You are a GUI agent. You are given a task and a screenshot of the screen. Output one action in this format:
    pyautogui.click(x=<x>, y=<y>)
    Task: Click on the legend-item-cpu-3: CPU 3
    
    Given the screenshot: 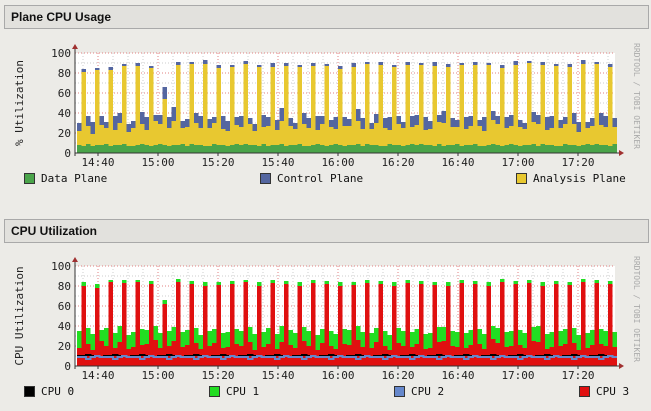 What is the action you would take?
    pyautogui.click(x=604, y=391)
    